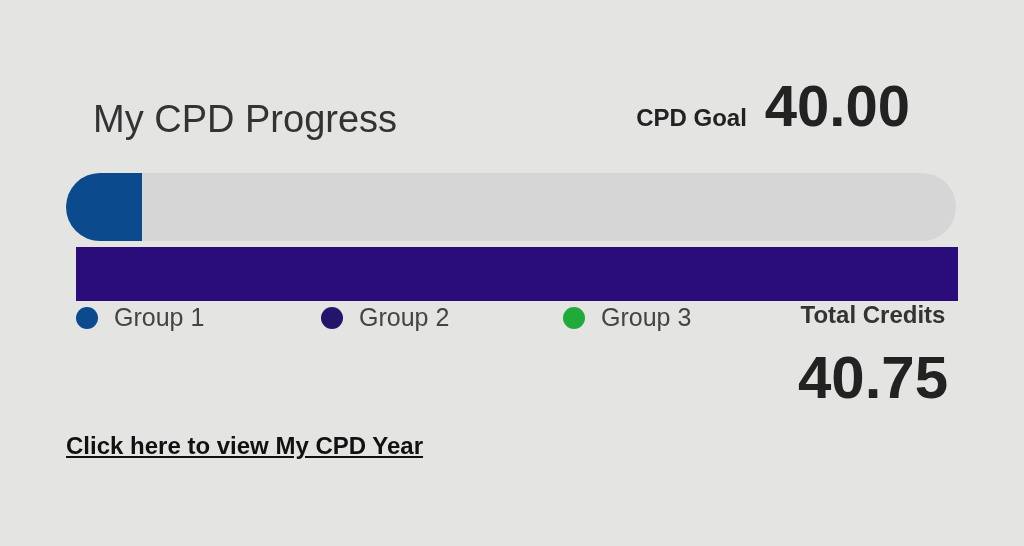  What do you see at coordinates (646, 317) in the screenshot?
I see `legend-label: Group 3` at bounding box center [646, 317].